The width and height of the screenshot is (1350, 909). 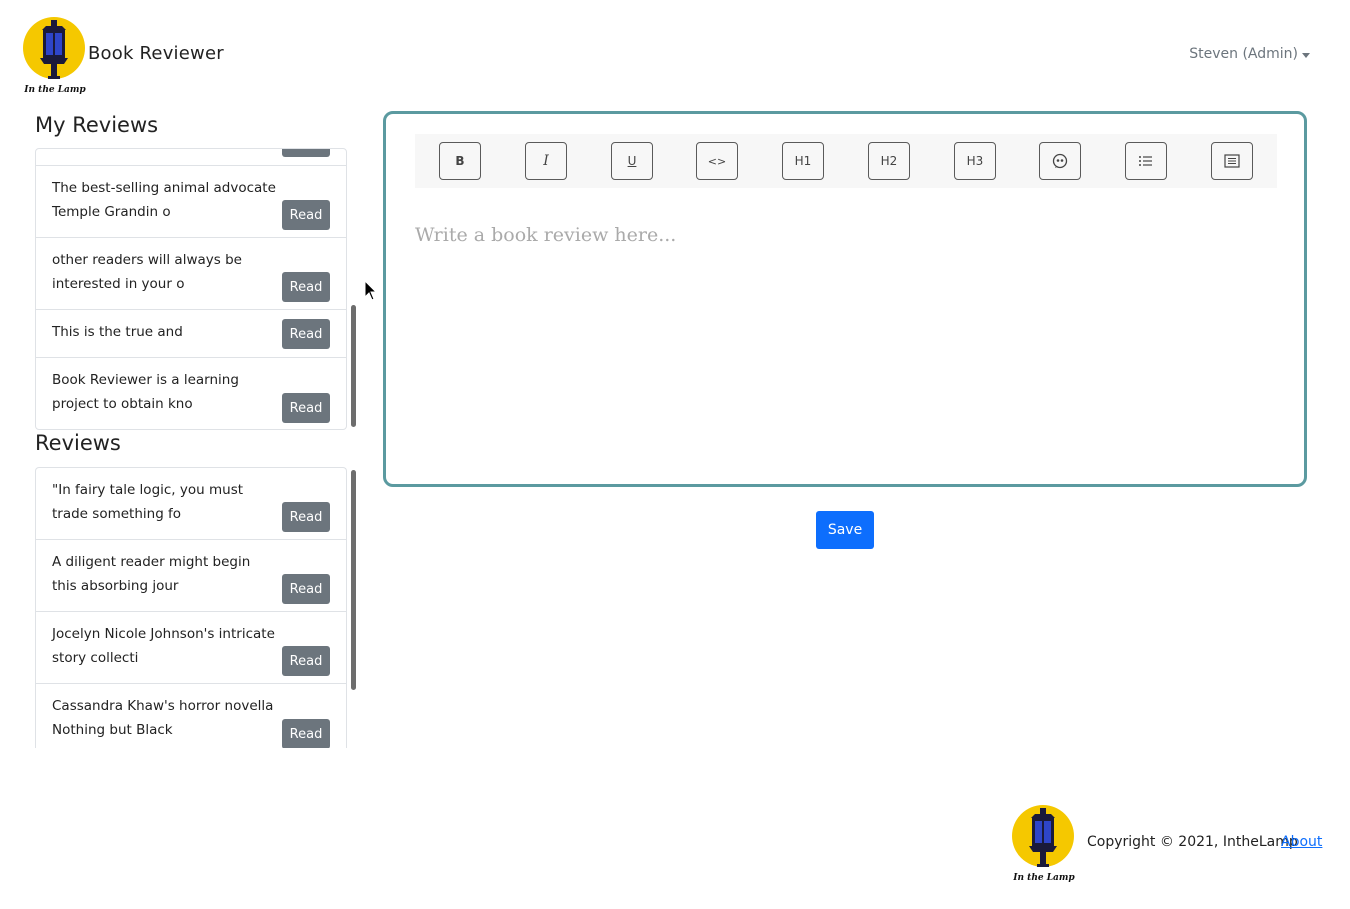 I want to click on underline-button: U, so click(x=632, y=161).